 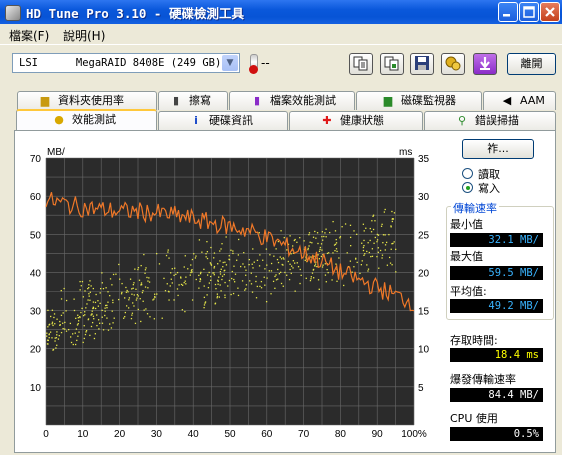 I want to click on copy-text-button, so click(x=361, y=64).